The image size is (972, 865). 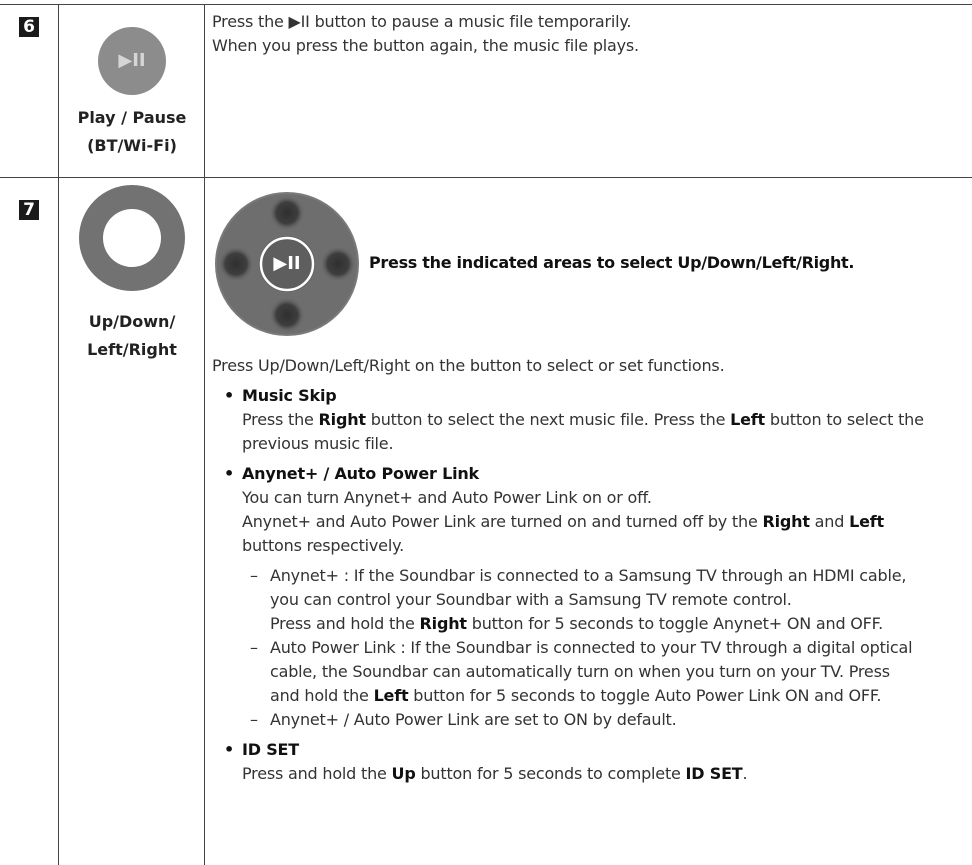 I want to click on music-skip-line: previous music file., so click(x=318, y=443).